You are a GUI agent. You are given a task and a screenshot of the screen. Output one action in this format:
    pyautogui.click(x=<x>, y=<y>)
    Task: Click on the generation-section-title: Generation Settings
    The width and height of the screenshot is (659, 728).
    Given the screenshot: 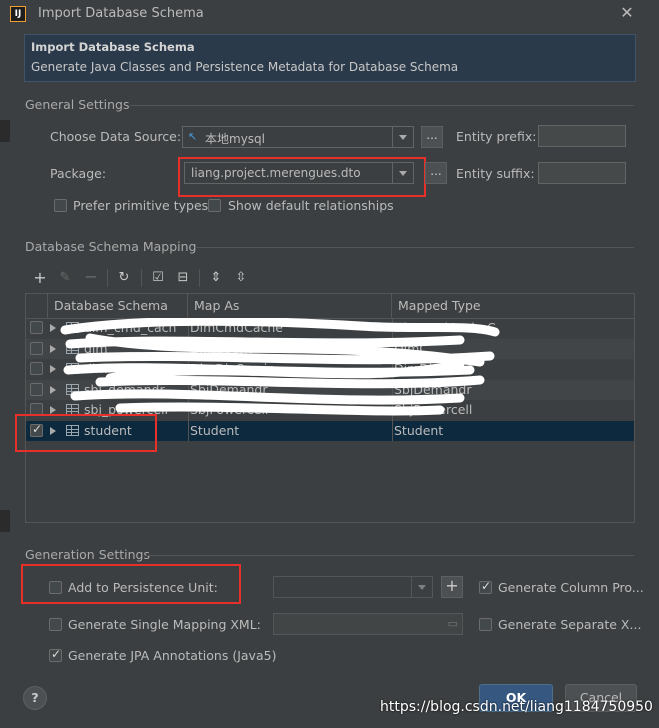 What is the action you would take?
    pyautogui.click(x=87, y=554)
    